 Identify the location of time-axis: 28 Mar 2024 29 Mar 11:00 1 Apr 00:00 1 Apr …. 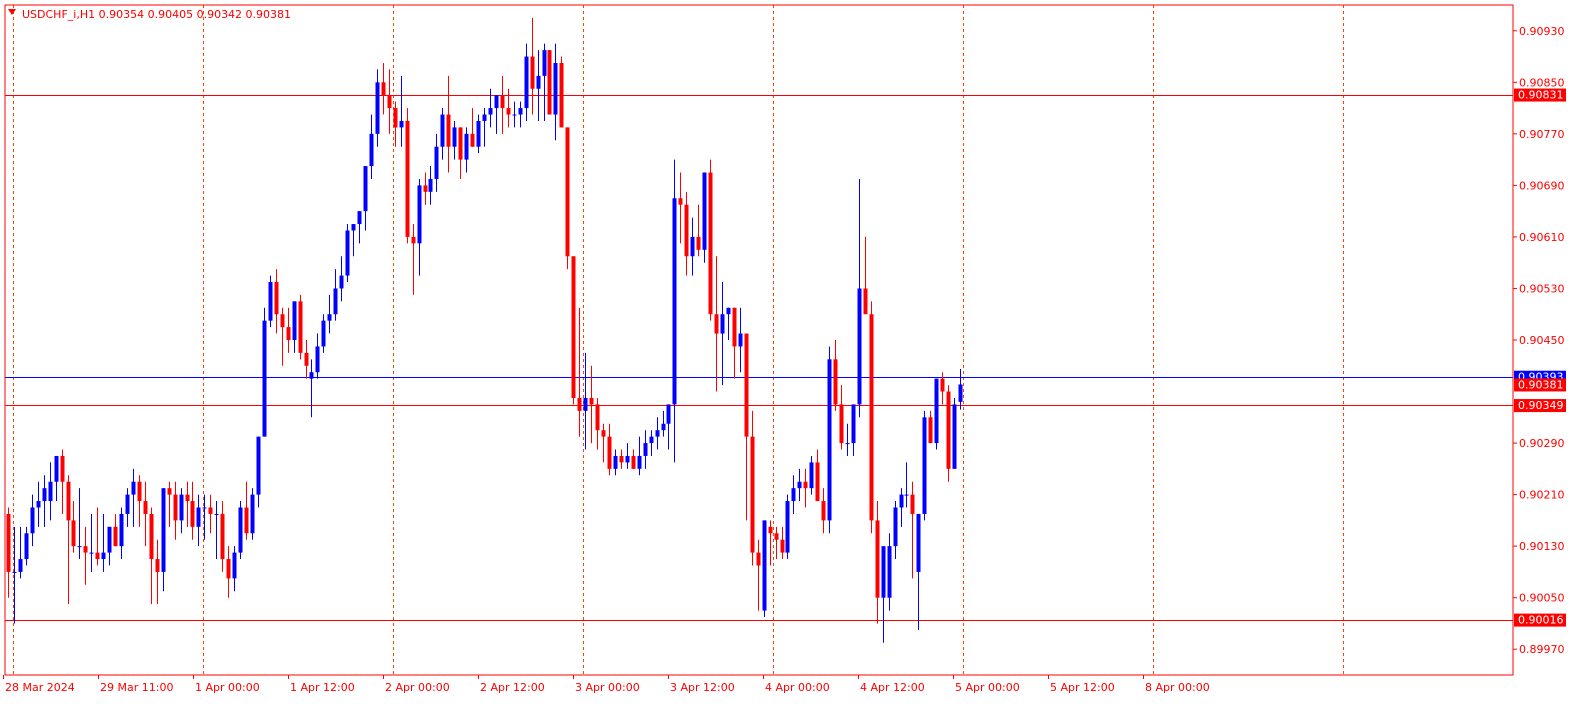
(606, 684).